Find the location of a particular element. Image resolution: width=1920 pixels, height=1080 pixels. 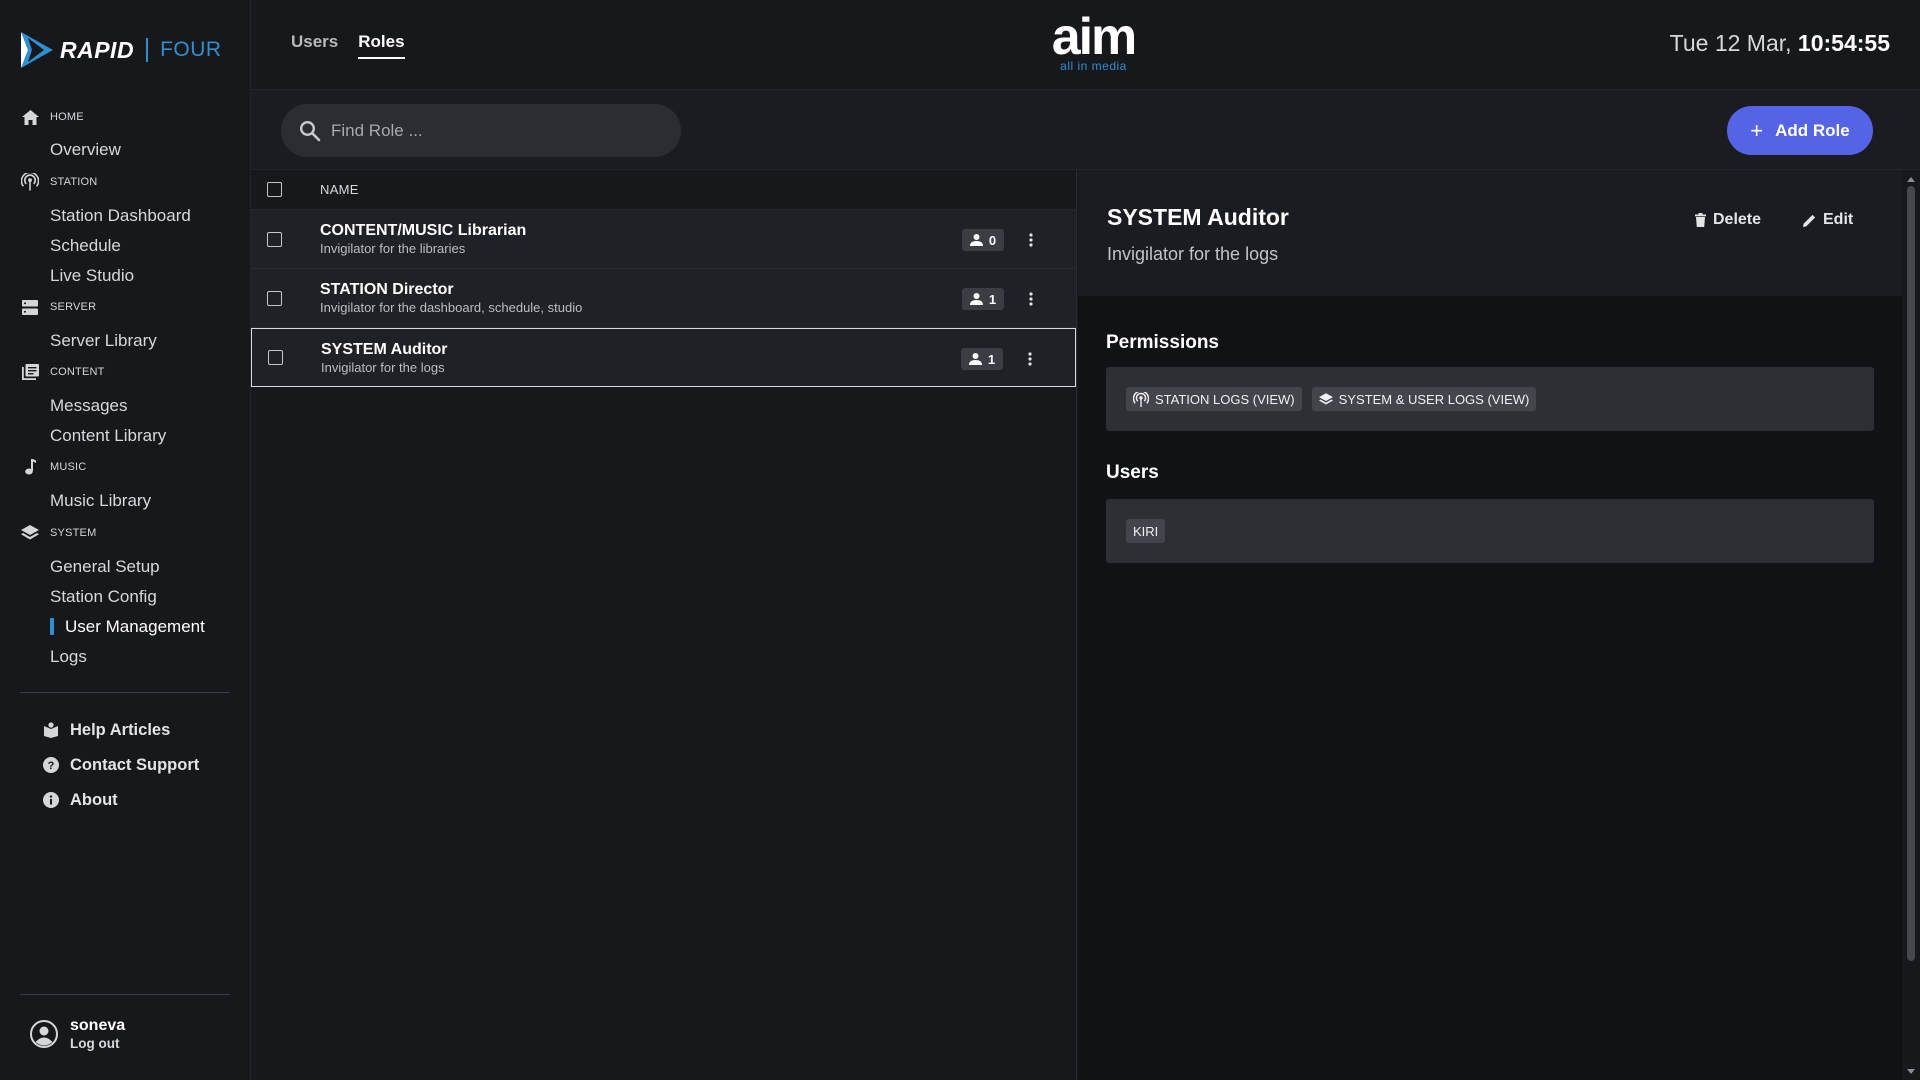

role-name: SYSTEM Auditor is located at coordinates (384, 349).